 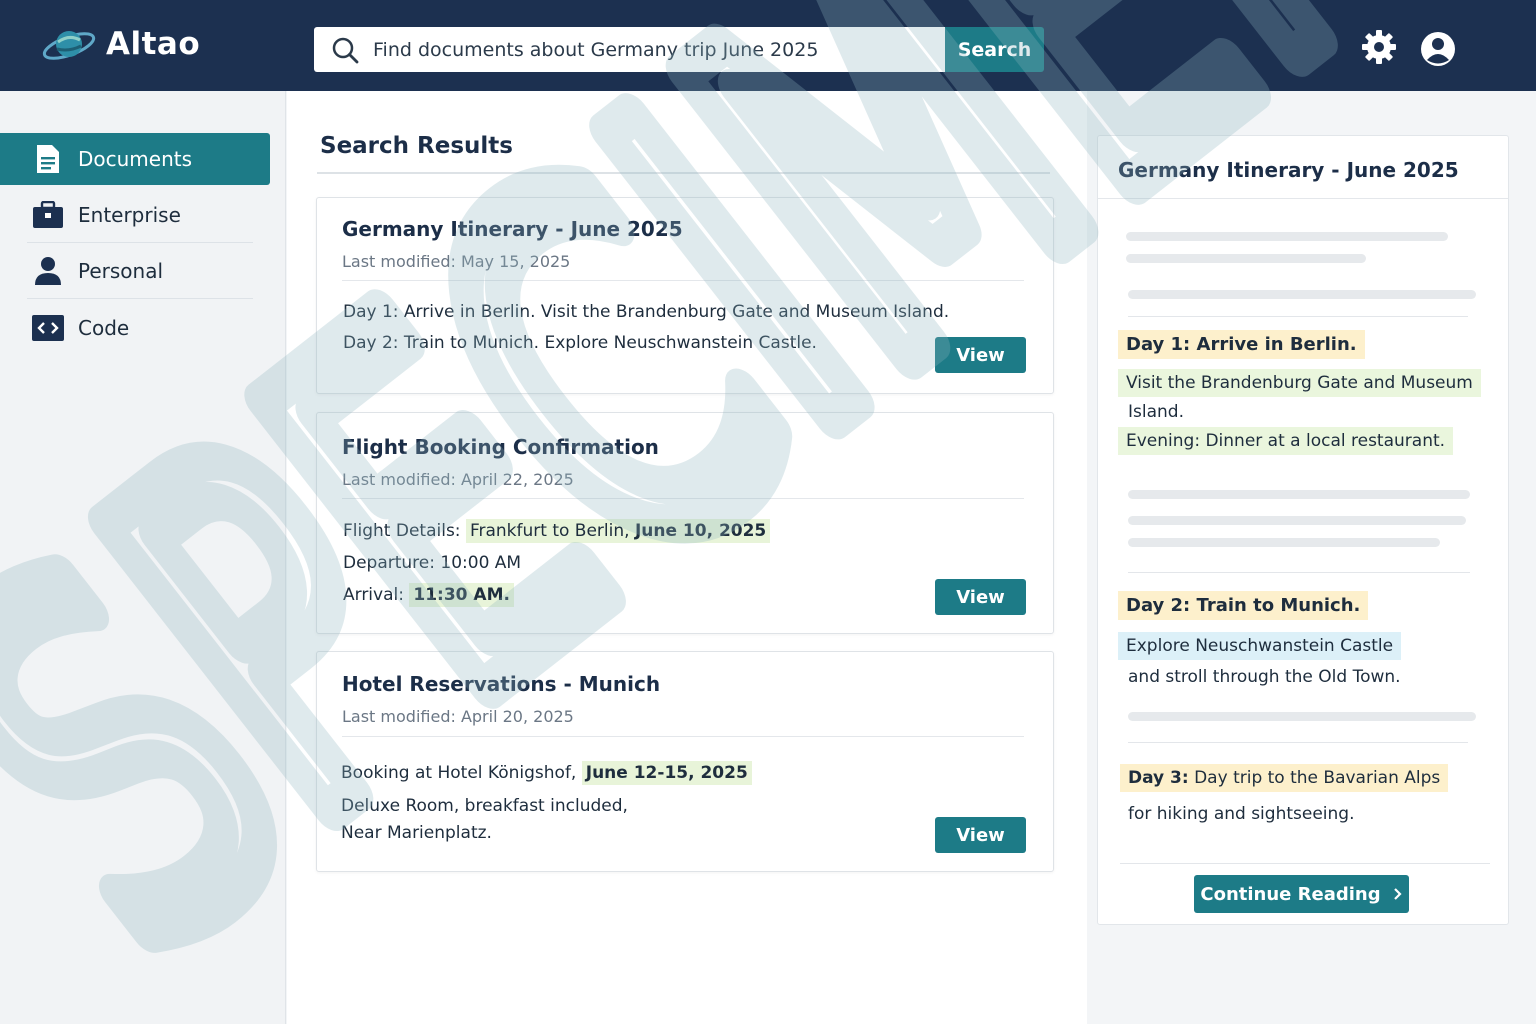 I want to click on top-bar: Altao Search, so click(x=768, y=45).